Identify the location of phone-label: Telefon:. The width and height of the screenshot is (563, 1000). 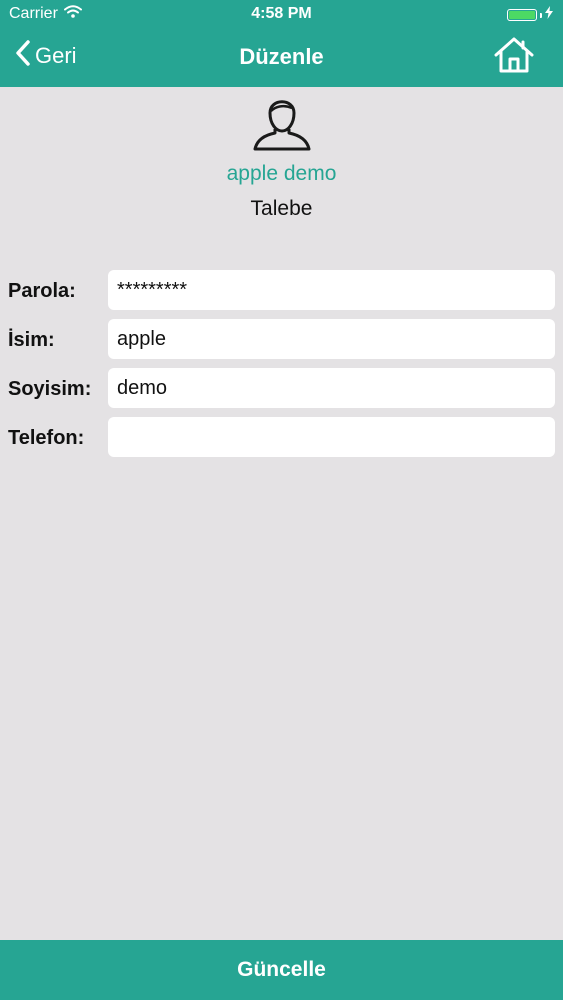
(46, 438).